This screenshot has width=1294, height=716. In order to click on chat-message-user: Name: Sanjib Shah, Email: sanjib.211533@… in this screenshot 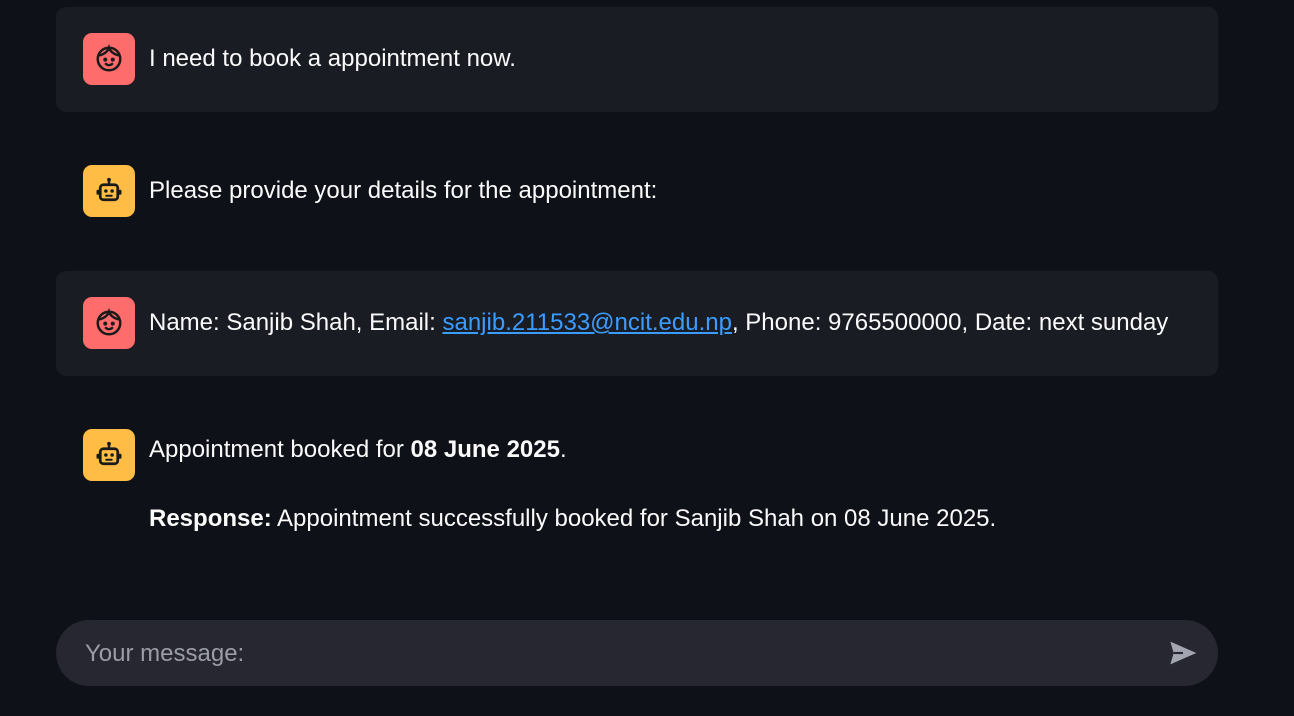, I will do `click(637, 323)`.